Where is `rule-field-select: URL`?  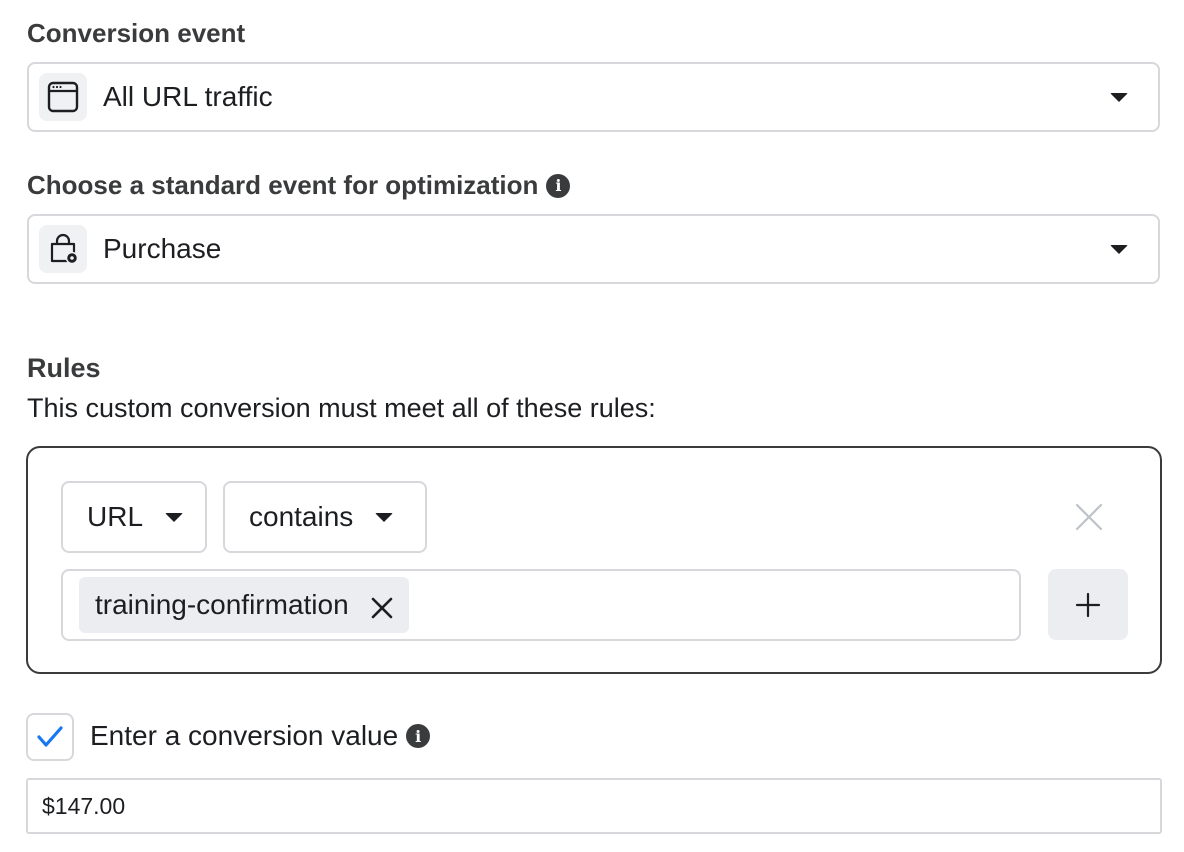 rule-field-select: URL is located at coordinates (134, 517).